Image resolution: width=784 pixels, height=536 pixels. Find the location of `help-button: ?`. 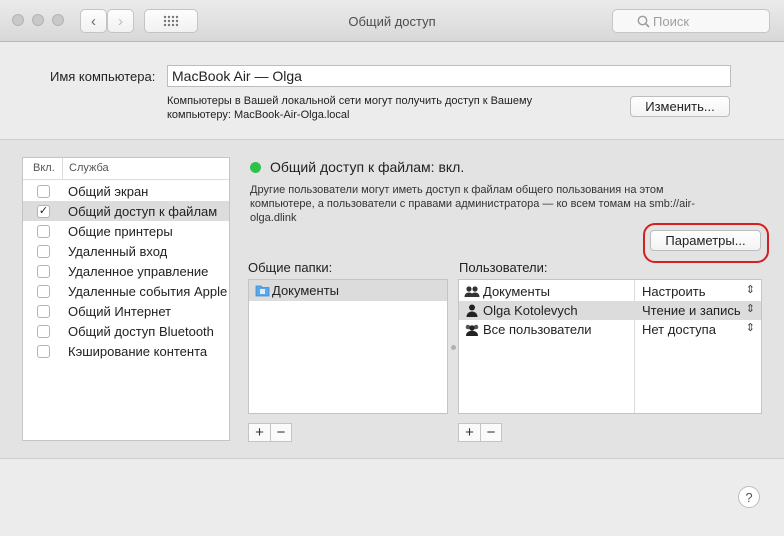

help-button: ? is located at coordinates (749, 497).